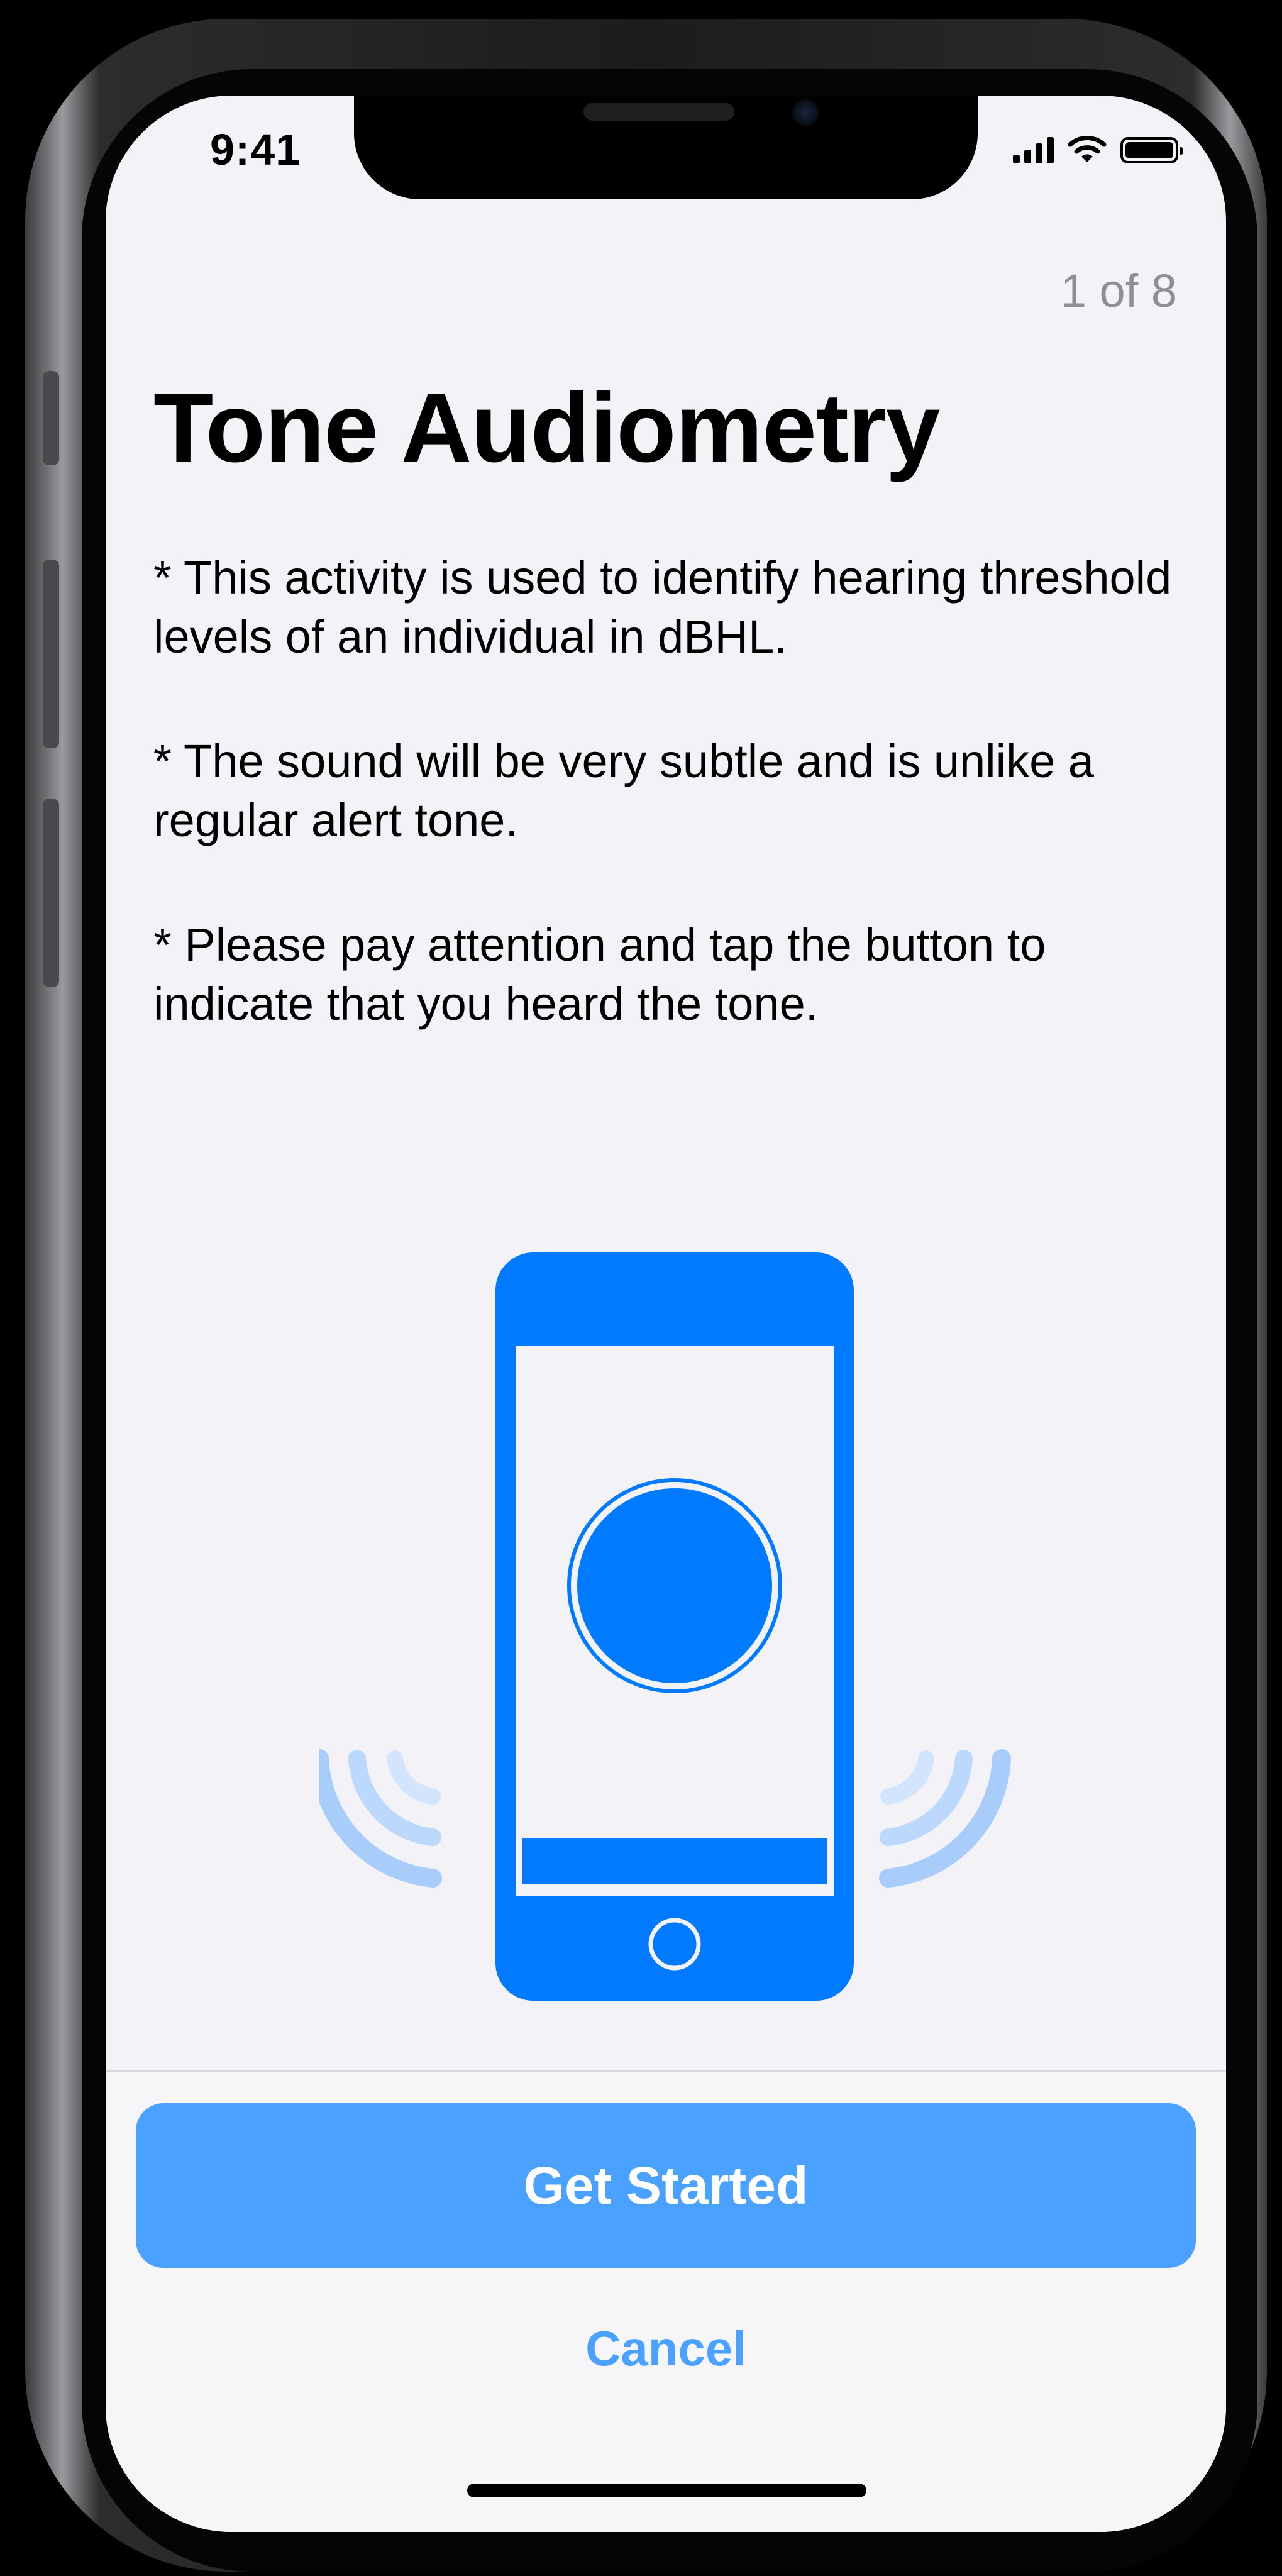  I want to click on notch, so click(666, 147).